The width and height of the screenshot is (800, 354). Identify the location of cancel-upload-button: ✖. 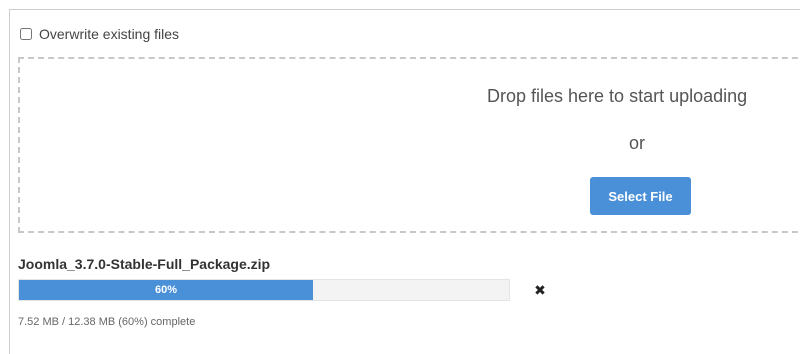
(540, 290).